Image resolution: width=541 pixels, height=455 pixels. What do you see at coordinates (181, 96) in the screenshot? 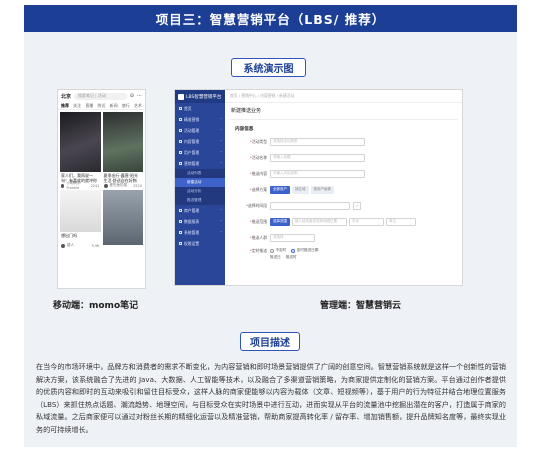
I see `logo-icon` at bounding box center [181, 96].